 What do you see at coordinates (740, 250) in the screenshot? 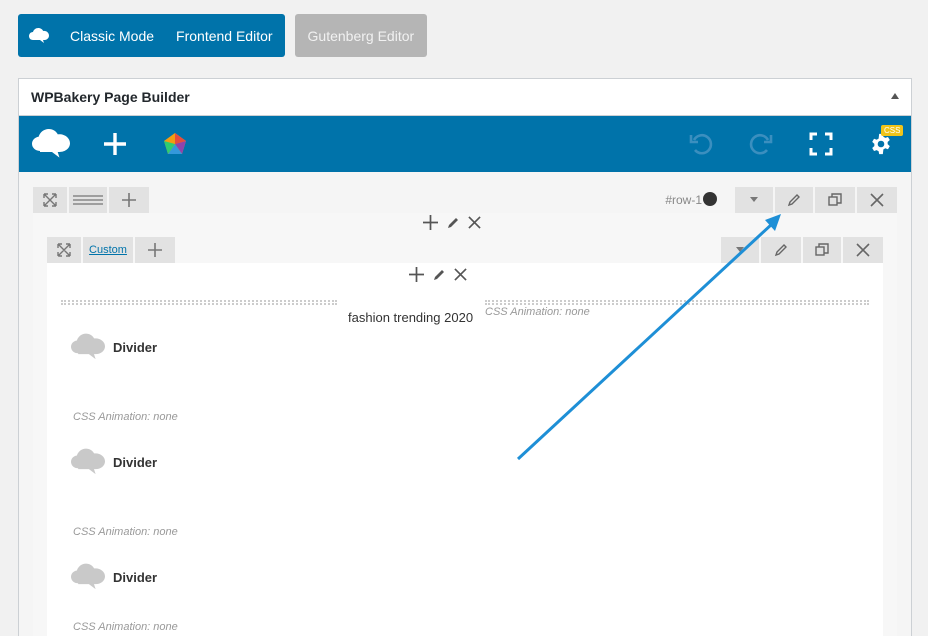
I see `inner-row-collapse-dropdown-icon` at bounding box center [740, 250].